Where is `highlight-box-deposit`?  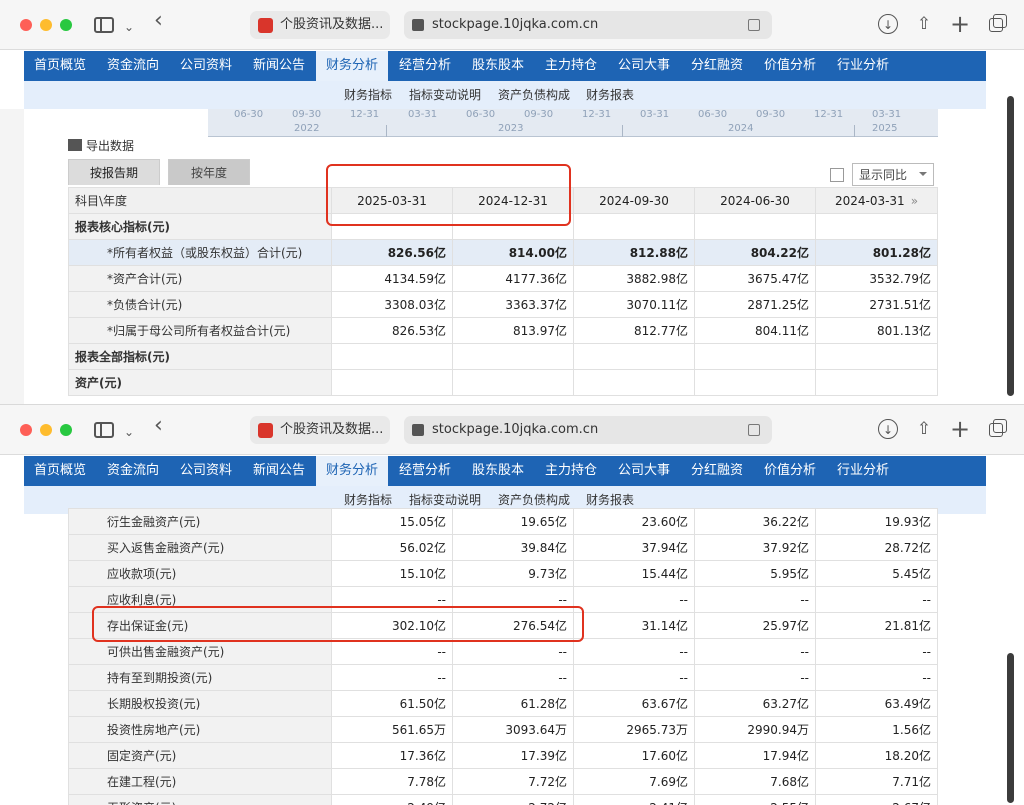
highlight-box-deposit is located at coordinates (338, 624).